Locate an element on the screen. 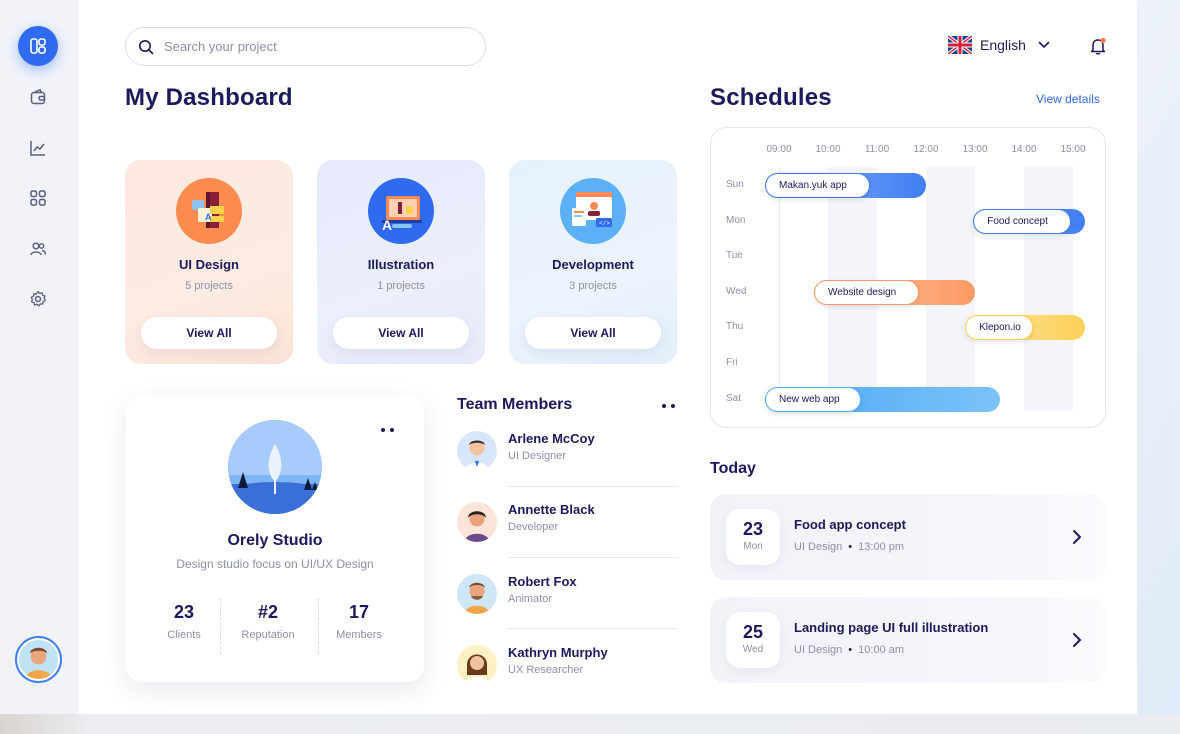  search-icon is located at coordinates (146, 46).